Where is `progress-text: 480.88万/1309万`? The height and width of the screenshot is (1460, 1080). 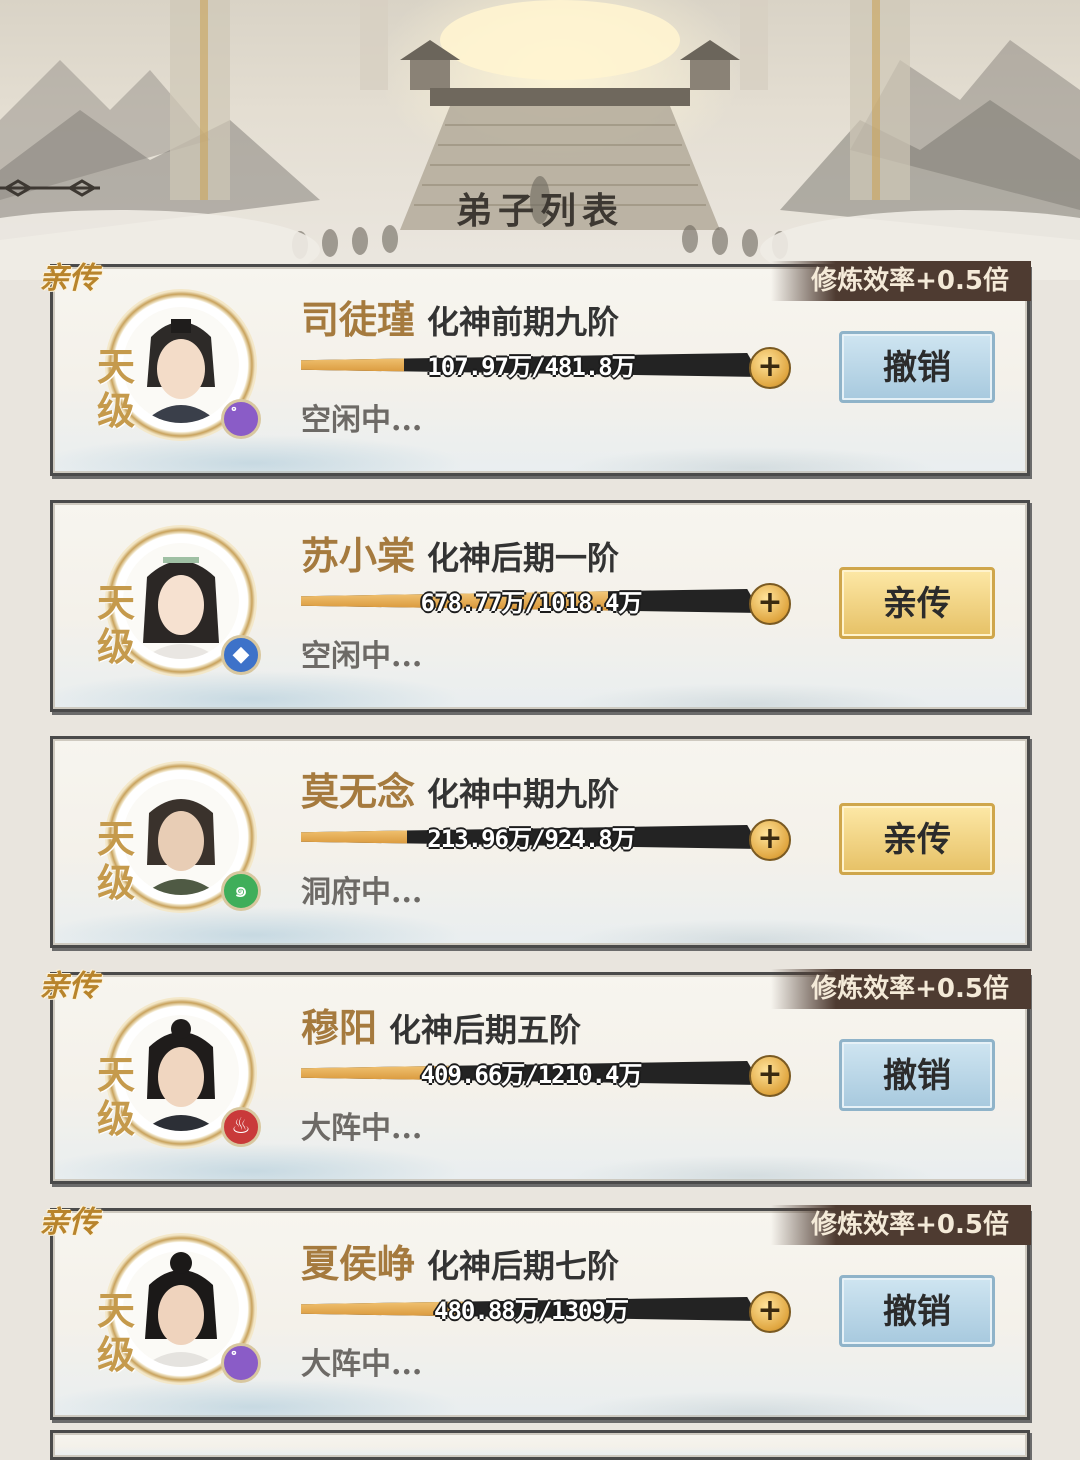
progress-text: 480.88万/1309万 is located at coordinates (531, 1311).